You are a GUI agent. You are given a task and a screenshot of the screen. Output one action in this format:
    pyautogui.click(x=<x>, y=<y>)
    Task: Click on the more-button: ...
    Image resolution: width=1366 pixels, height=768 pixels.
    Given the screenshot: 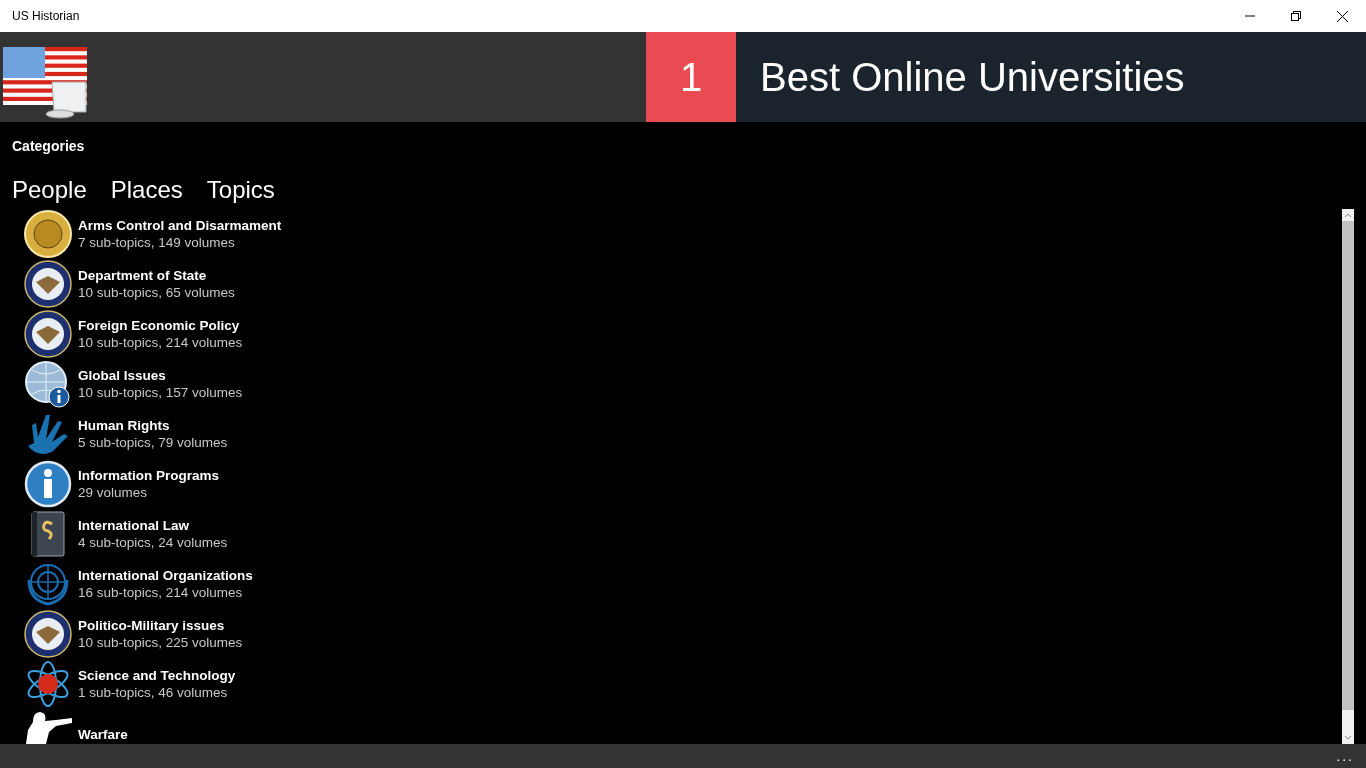 What is the action you would take?
    pyautogui.click(x=1345, y=756)
    